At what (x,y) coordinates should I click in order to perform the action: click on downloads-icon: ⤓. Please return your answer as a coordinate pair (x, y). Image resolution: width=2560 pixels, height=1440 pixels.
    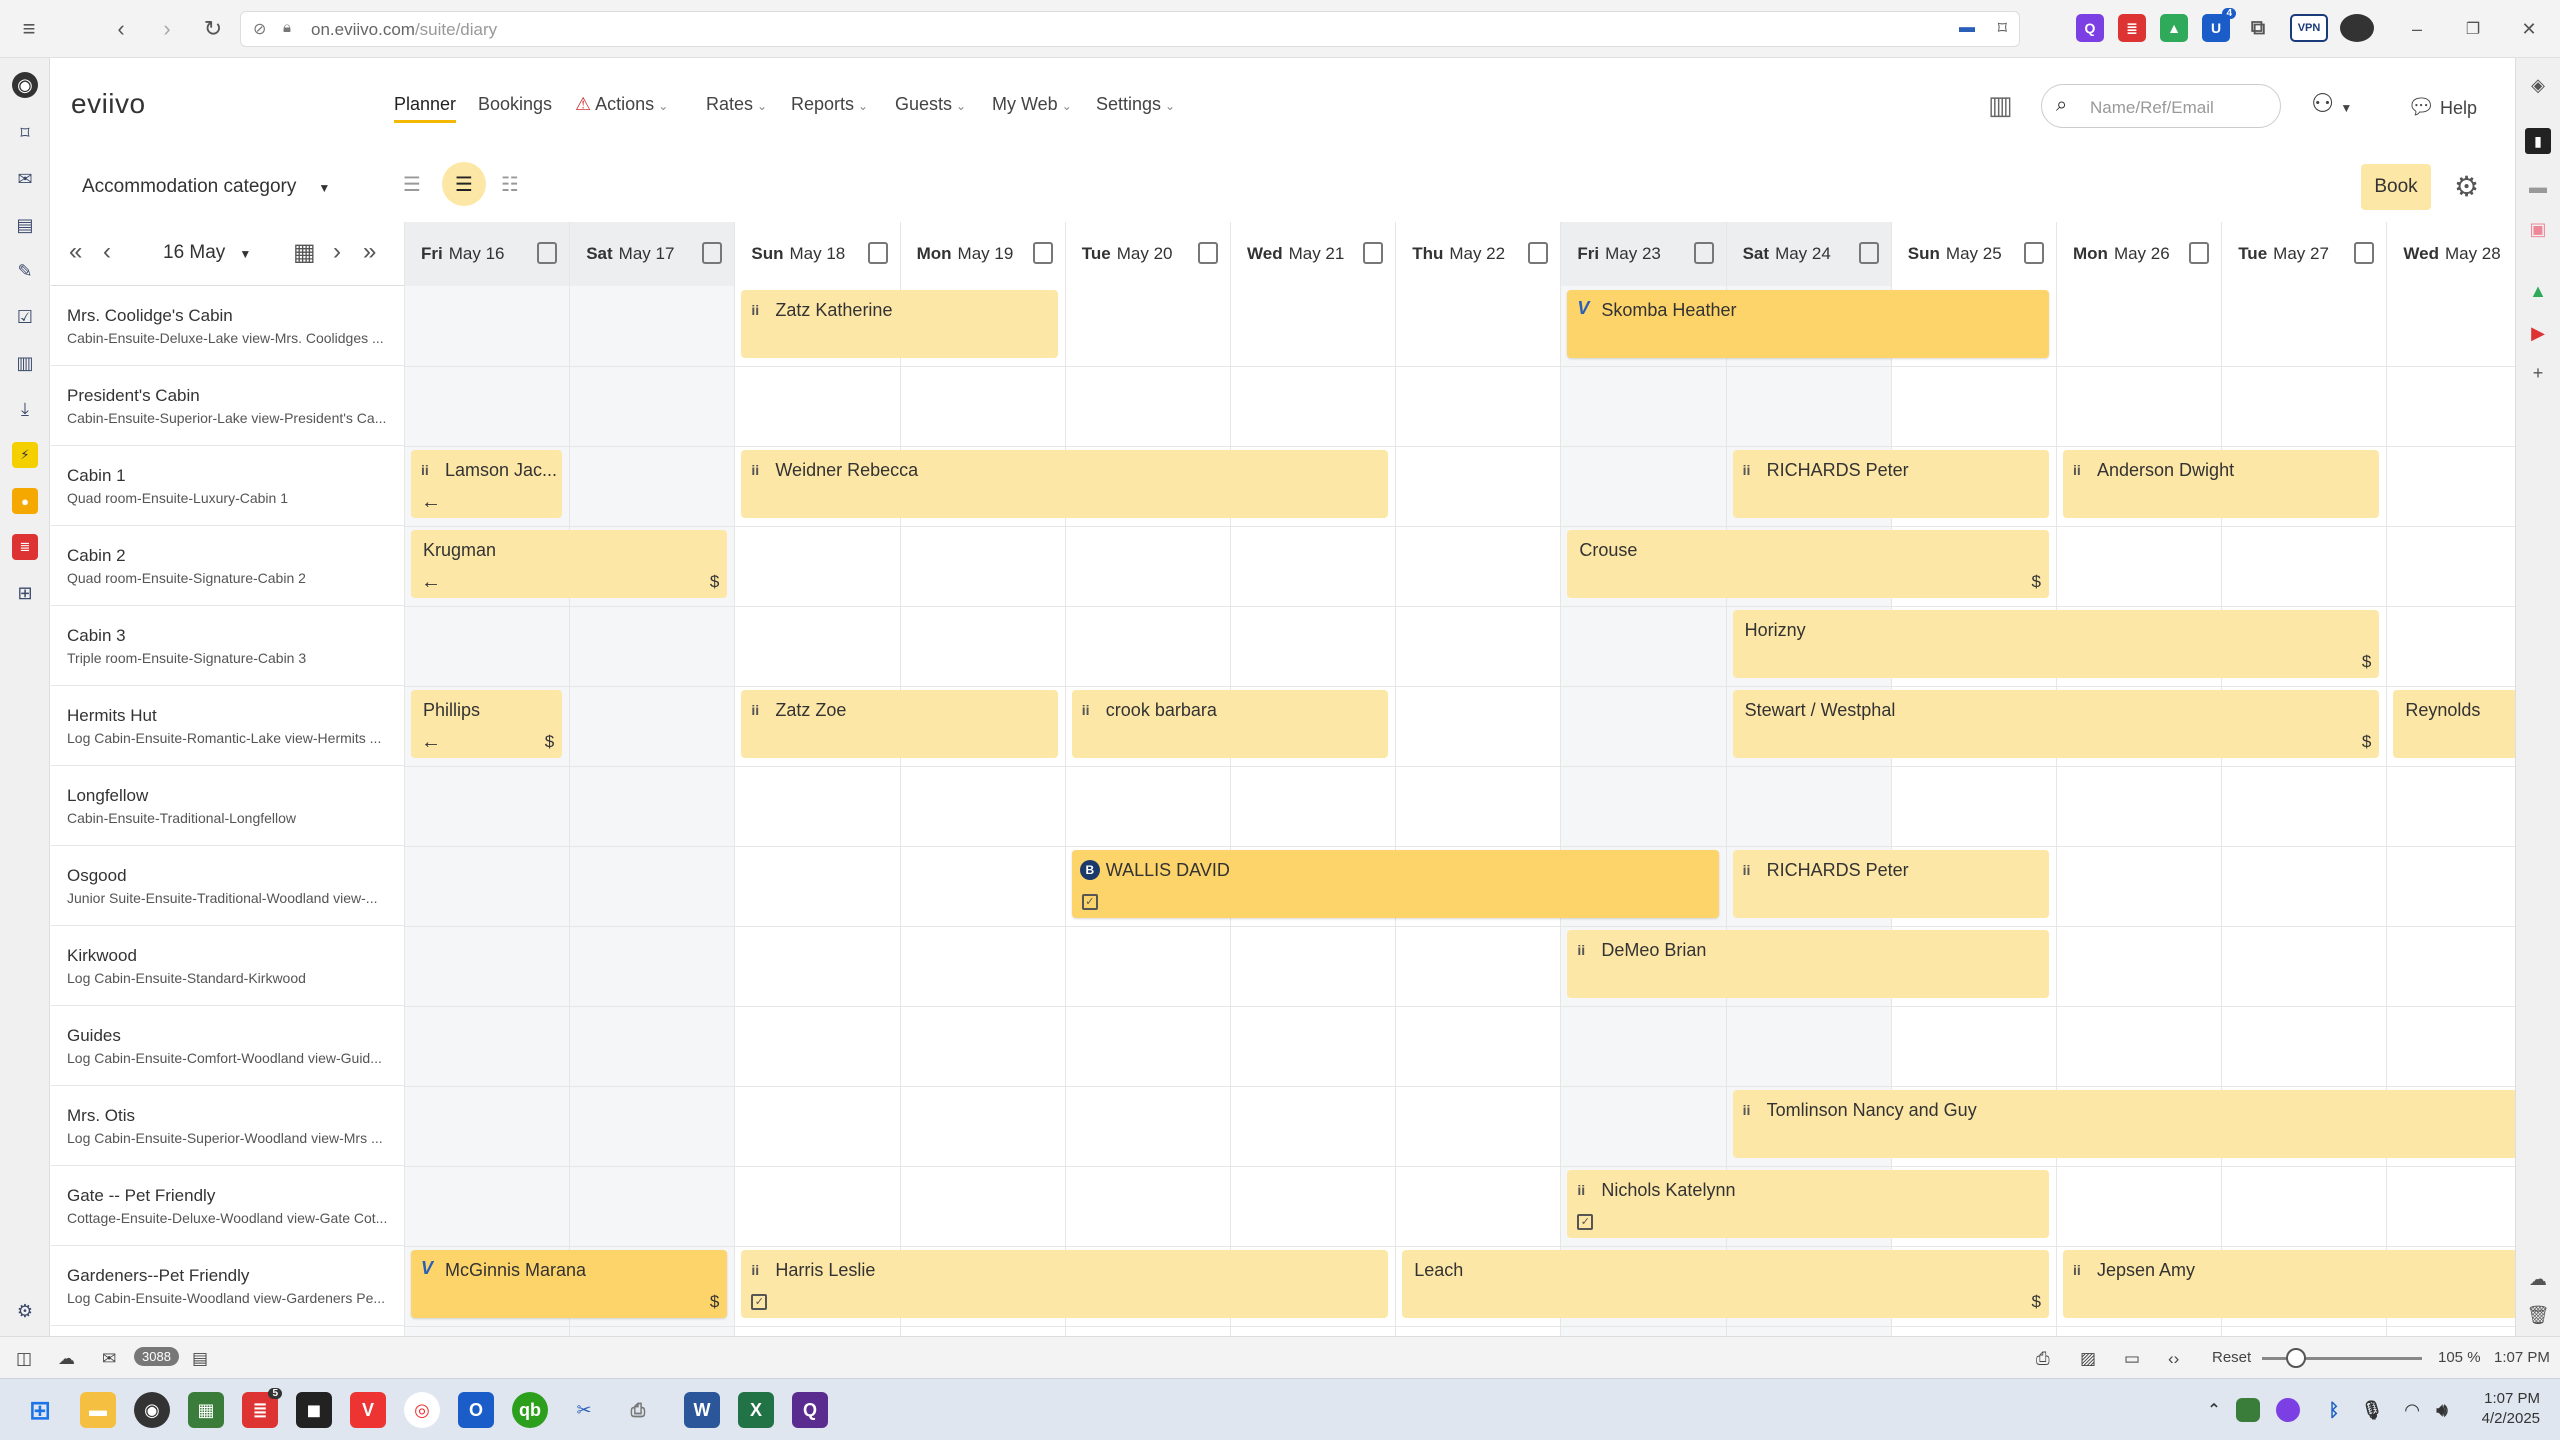
    Looking at the image, I should click on (25, 409).